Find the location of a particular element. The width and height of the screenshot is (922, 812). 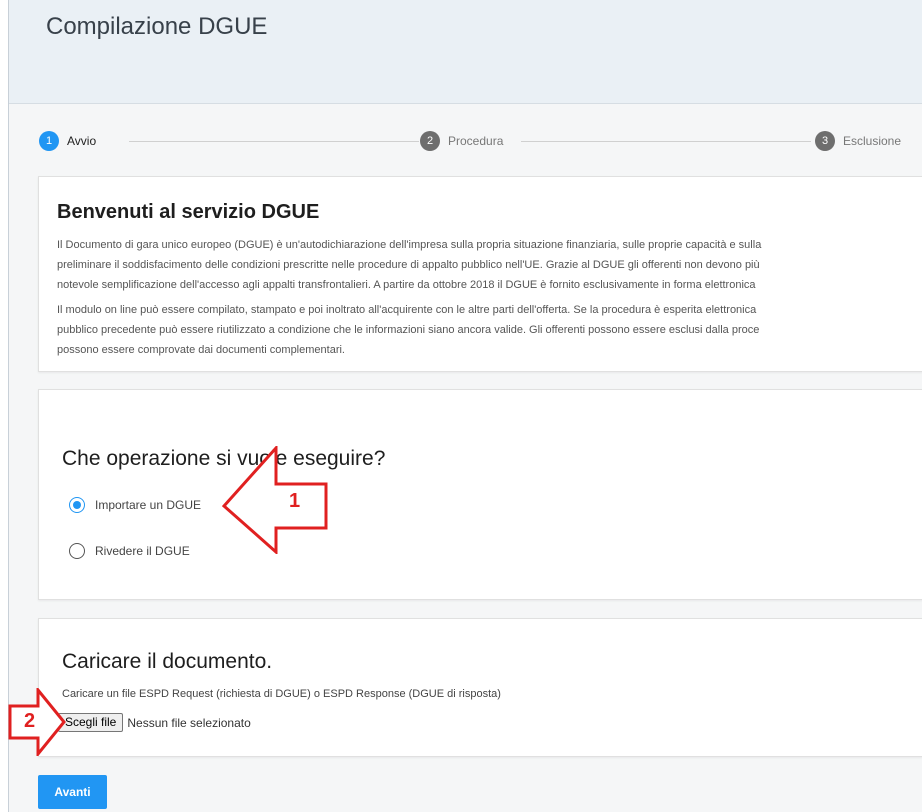

step-number: 3 is located at coordinates (825, 141).